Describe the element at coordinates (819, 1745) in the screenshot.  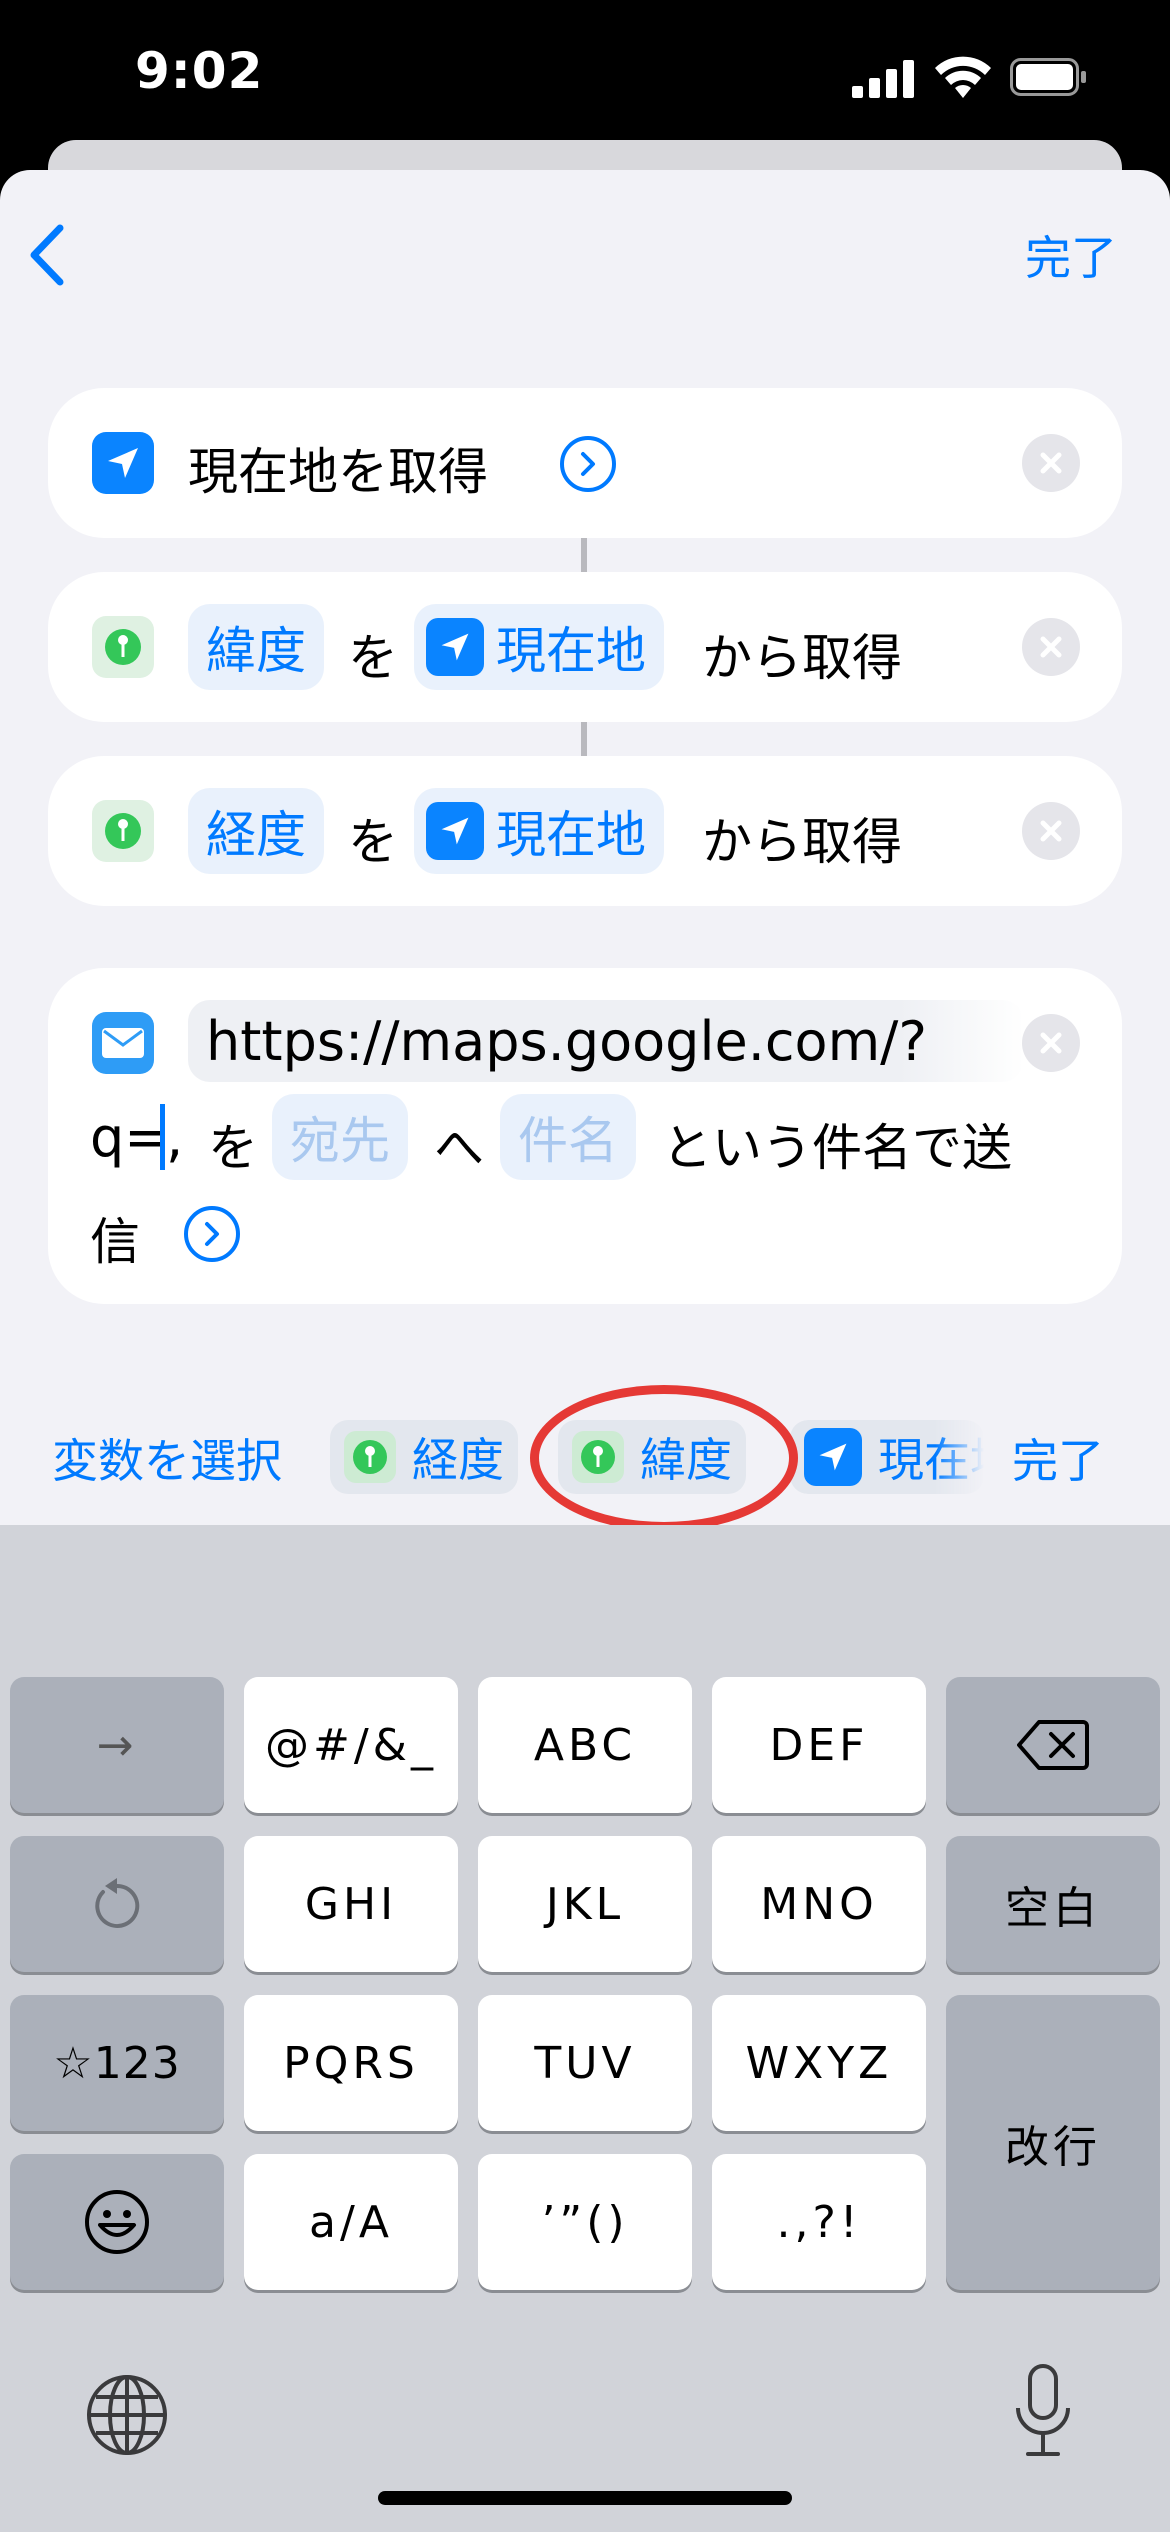
I see `key-def: DEF` at that location.